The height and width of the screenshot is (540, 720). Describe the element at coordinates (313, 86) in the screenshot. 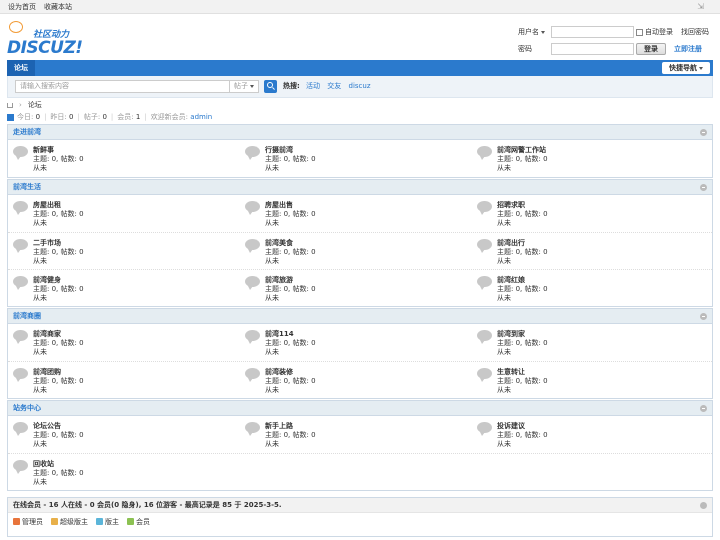

I see `hot-search-item: 活动` at that location.